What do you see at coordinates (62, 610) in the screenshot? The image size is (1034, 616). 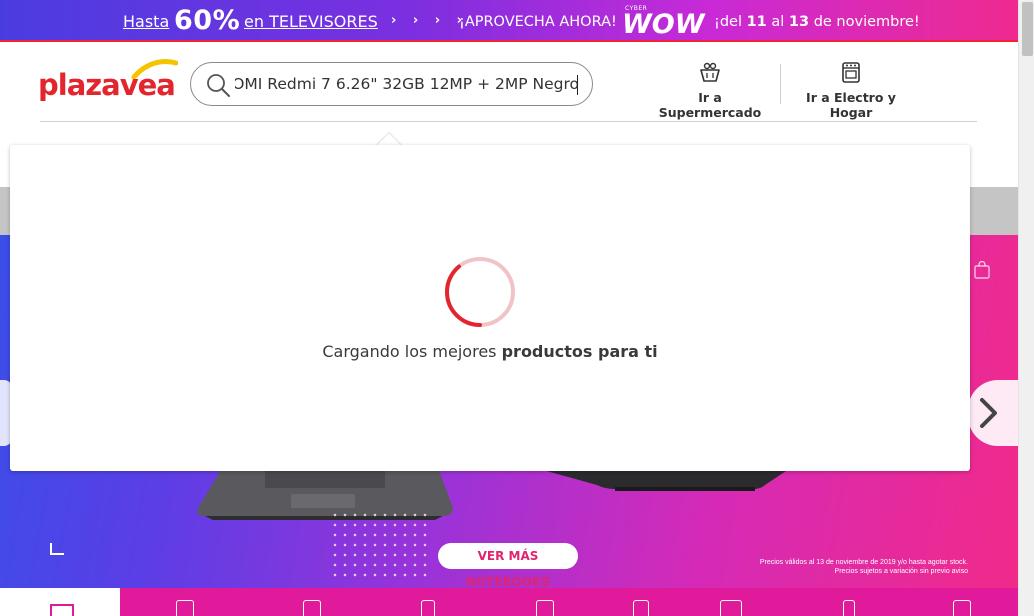 I see `category-icon-active` at bounding box center [62, 610].